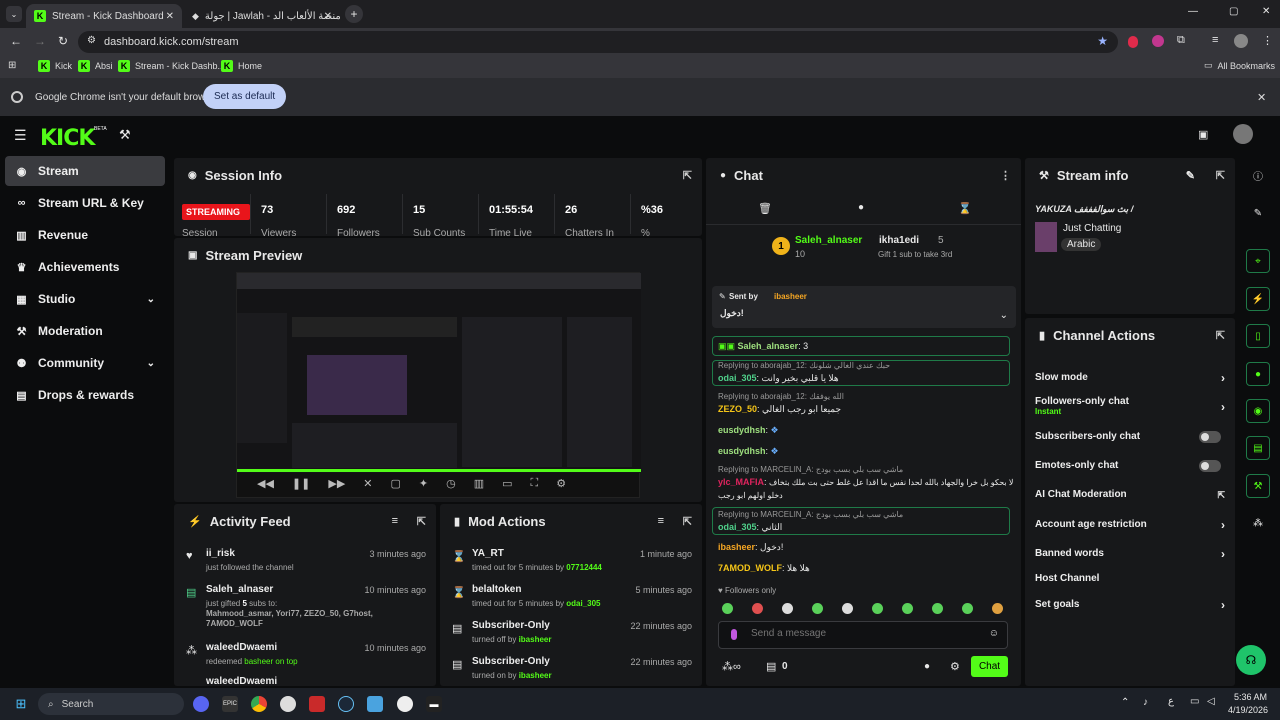 The height and width of the screenshot is (720, 1280). What do you see at coordinates (40, 41) in the screenshot?
I see `forward-icon: →` at bounding box center [40, 41].